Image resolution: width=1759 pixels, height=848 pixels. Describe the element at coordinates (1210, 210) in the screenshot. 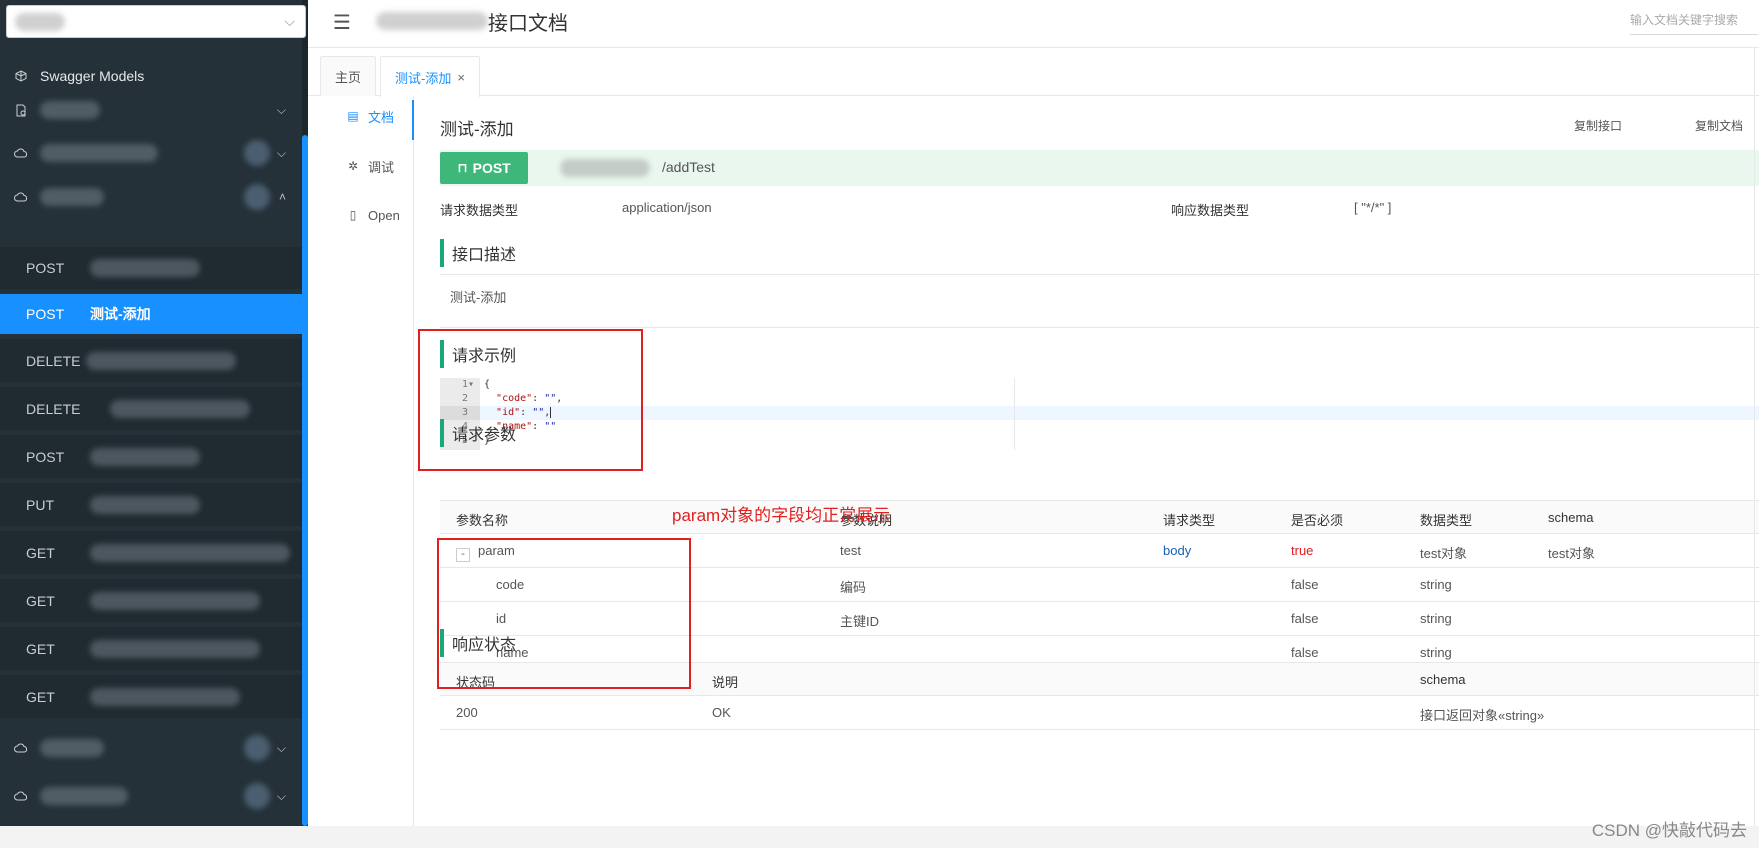

I see `response-type-label: 响应数据类型` at that location.